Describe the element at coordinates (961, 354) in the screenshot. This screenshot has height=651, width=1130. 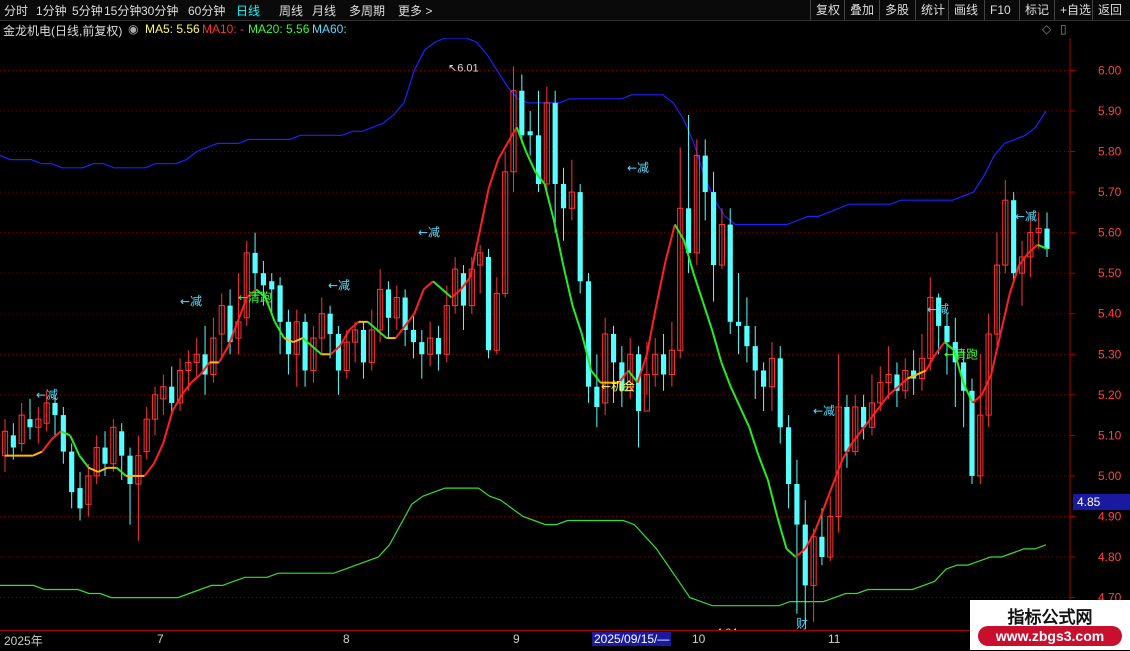
I see `signal-annotation: ←清跑` at that location.